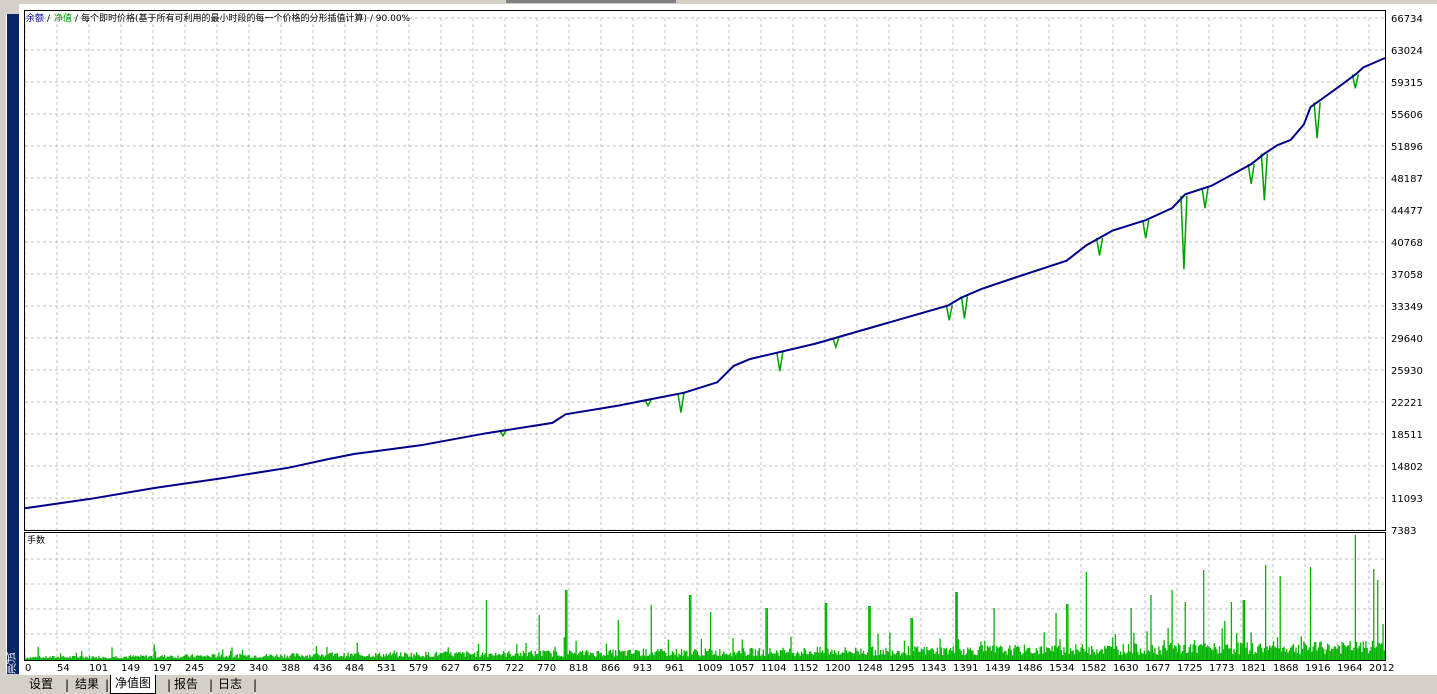 The image size is (1437, 694). What do you see at coordinates (1029, 668) in the screenshot?
I see `x-tick-label: 1486` at bounding box center [1029, 668].